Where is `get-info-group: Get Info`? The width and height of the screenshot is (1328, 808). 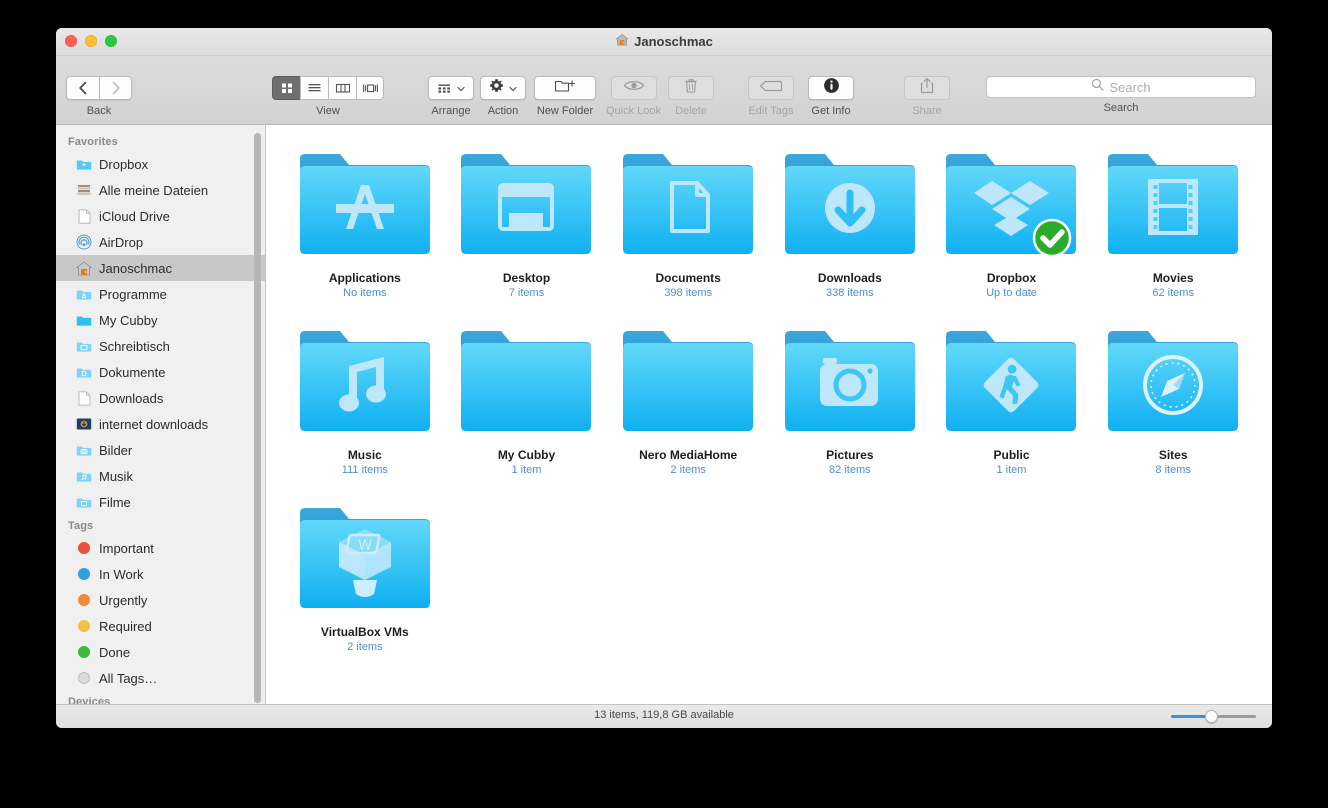 get-info-group: Get Info is located at coordinates (831, 96).